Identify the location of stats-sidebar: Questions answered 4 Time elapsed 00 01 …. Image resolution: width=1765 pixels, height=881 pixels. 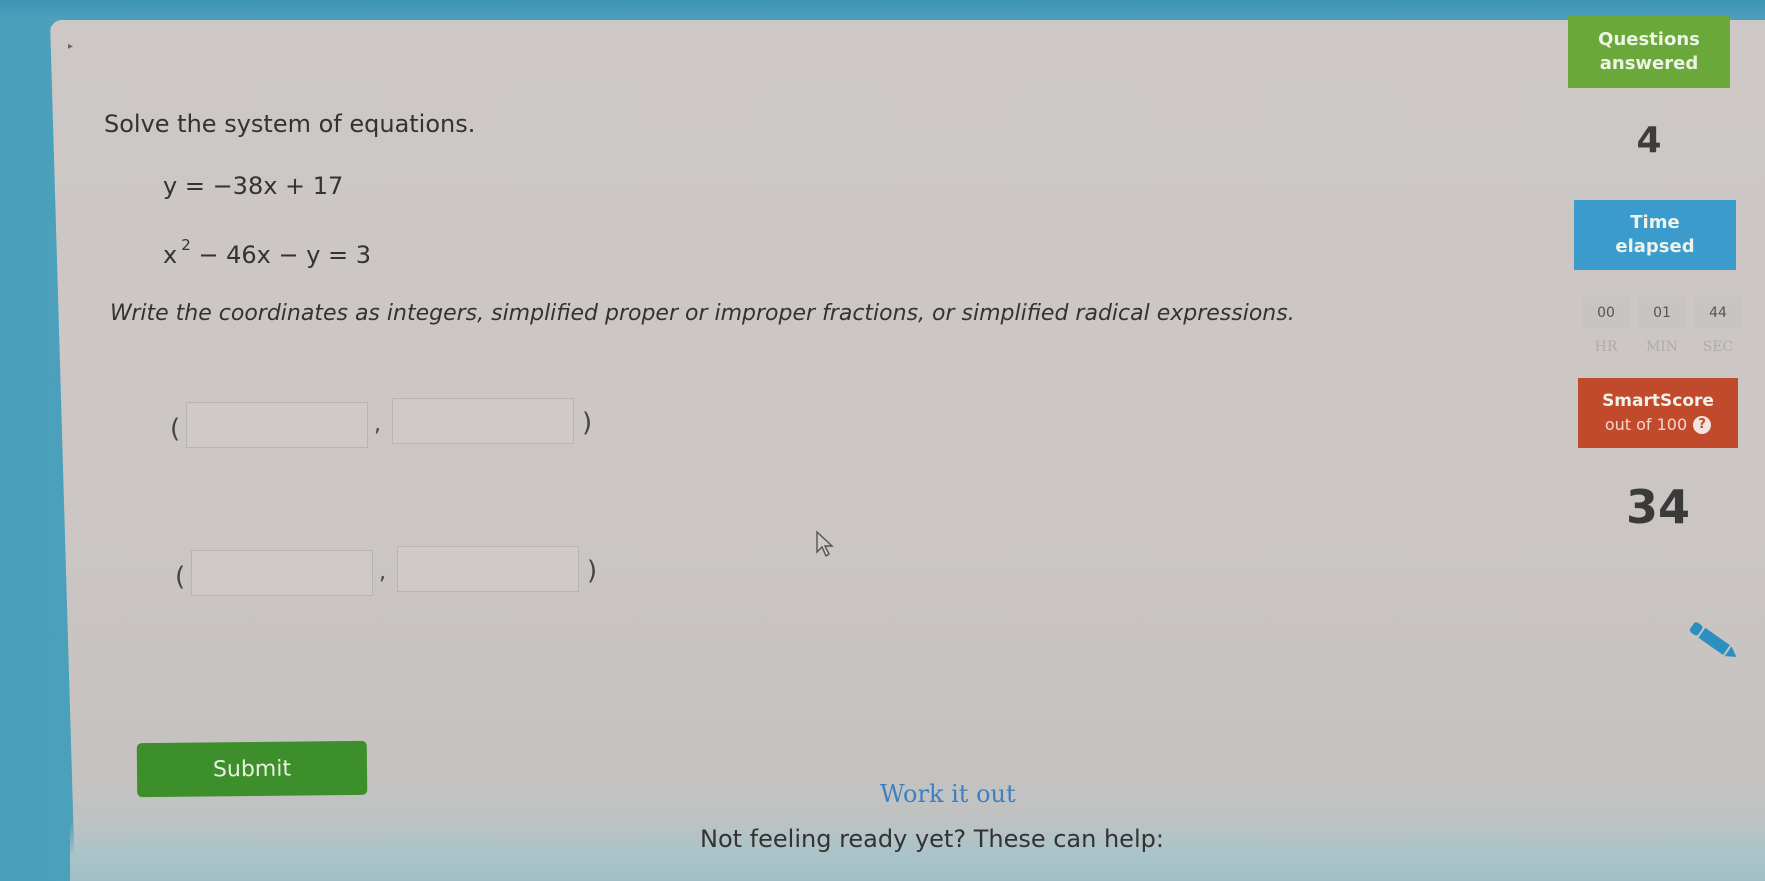
(1662, 440).